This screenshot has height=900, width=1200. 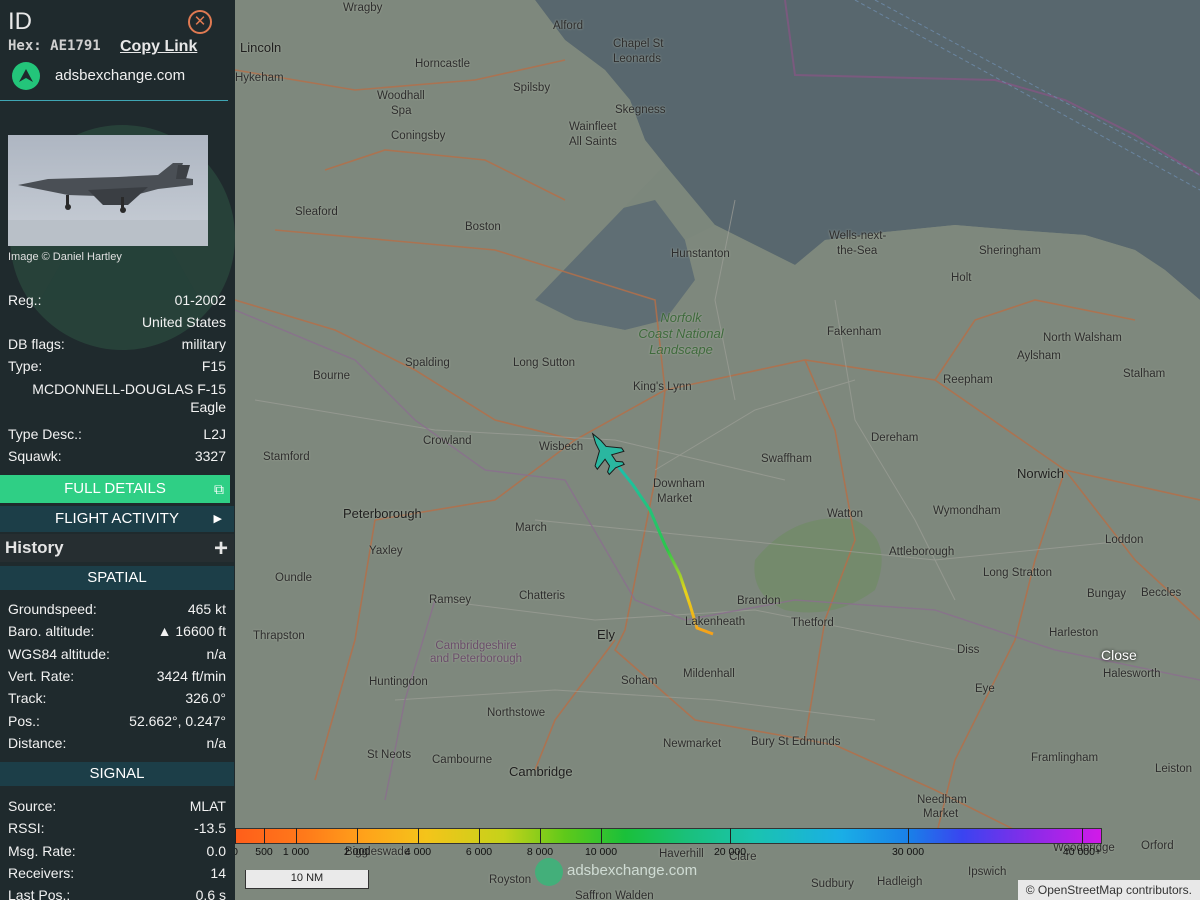 What do you see at coordinates (115, 489) in the screenshot?
I see `full-details-button: FULL DETAILS ⧉` at bounding box center [115, 489].